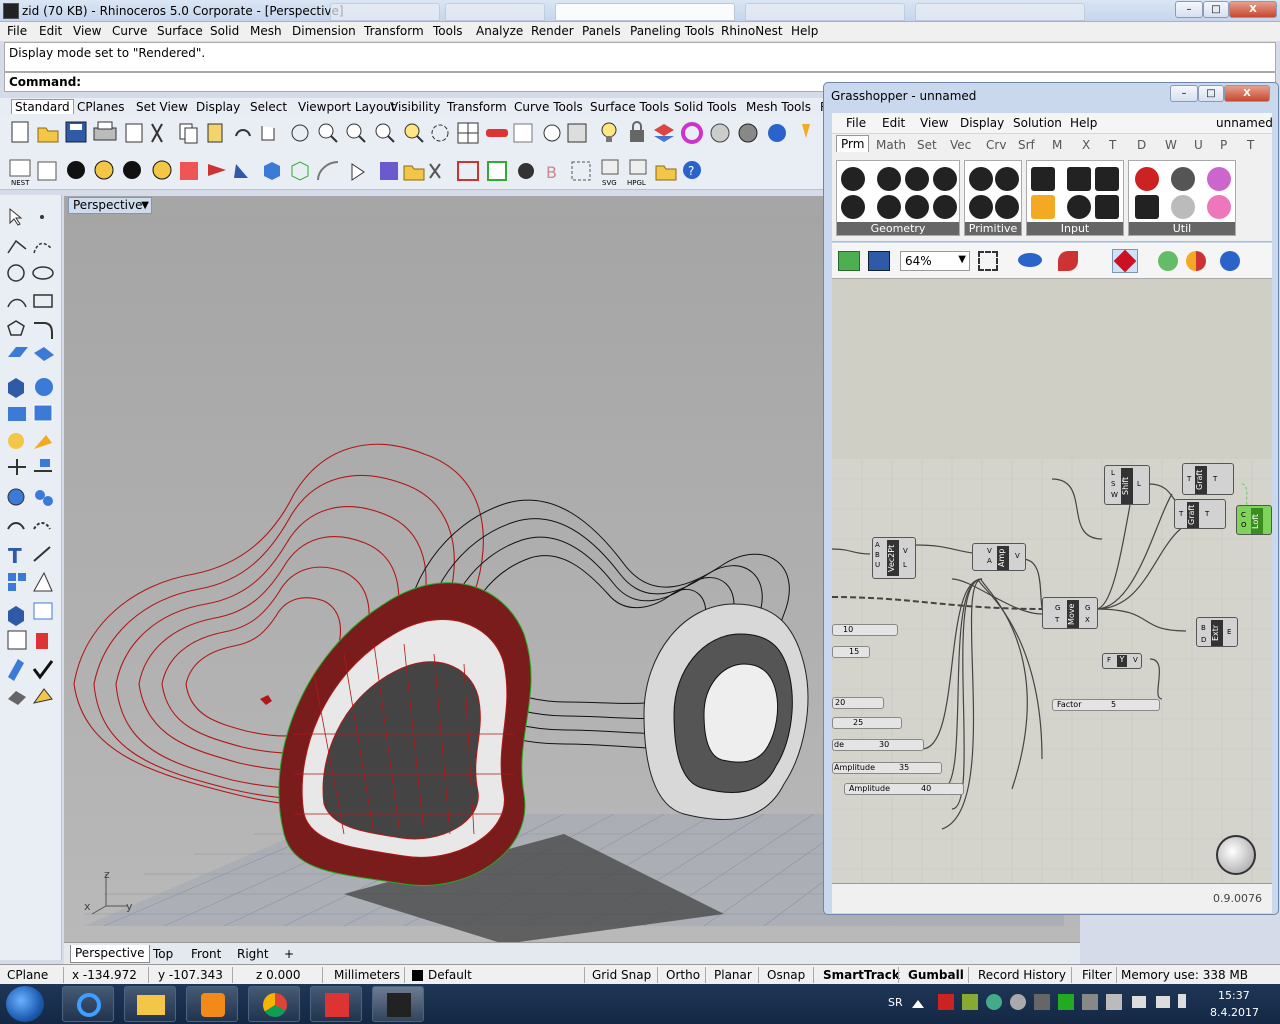 This screenshot has width=1280, height=1024. What do you see at coordinates (1196, 261) in the screenshot?
I see `gh-preview-color-icon` at bounding box center [1196, 261].